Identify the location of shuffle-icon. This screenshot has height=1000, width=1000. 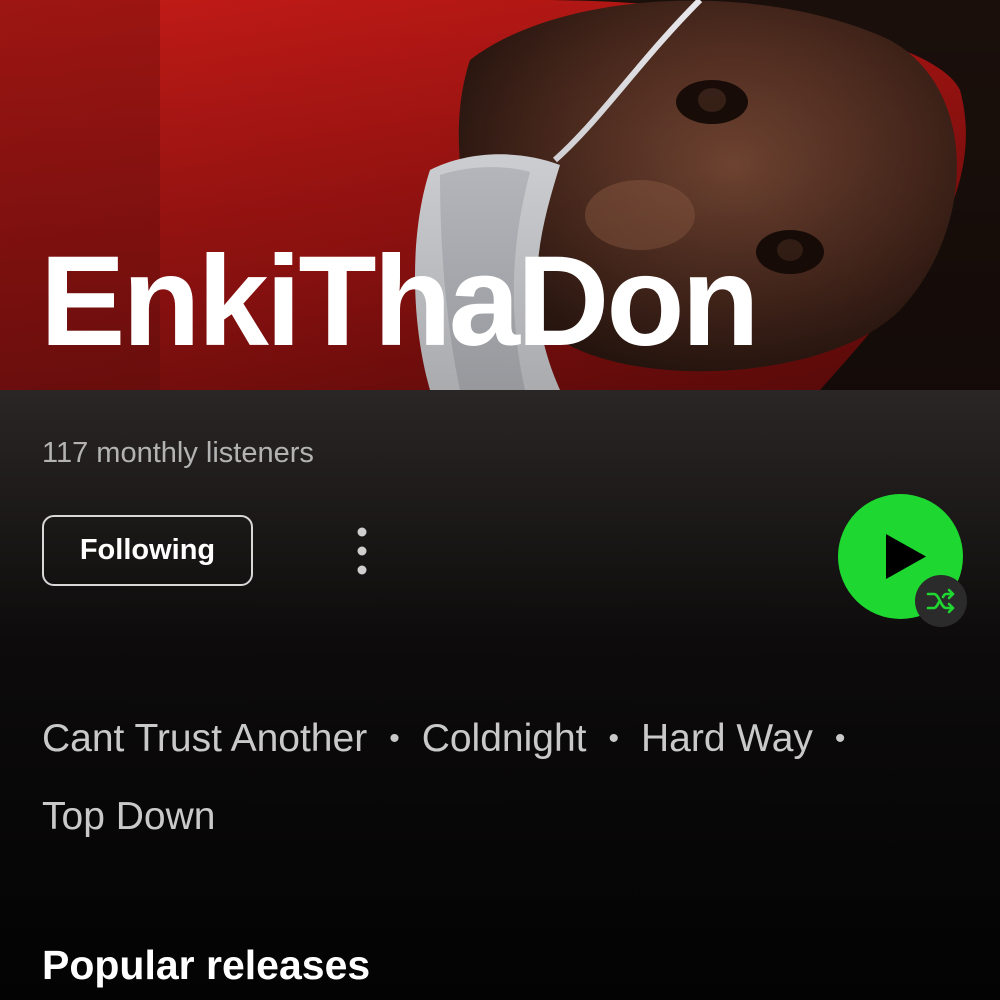
(940, 601).